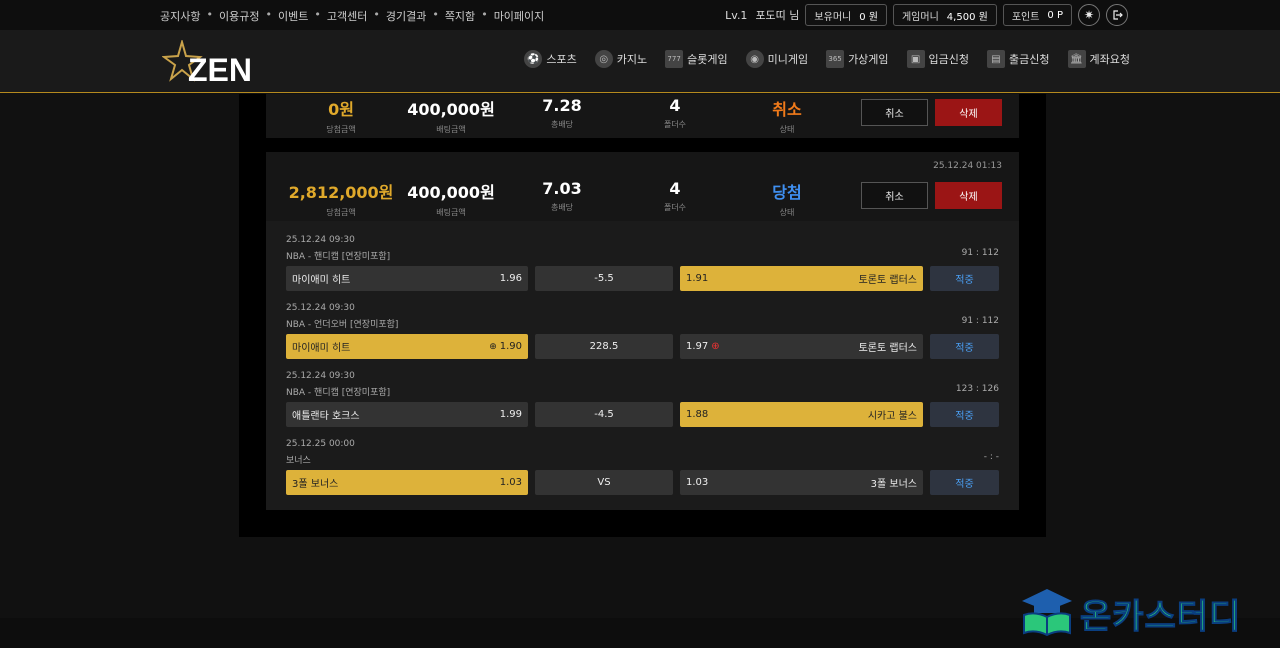 The height and width of the screenshot is (648, 1280). I want to click on nav-label: 스포츠, so click(561, 59).